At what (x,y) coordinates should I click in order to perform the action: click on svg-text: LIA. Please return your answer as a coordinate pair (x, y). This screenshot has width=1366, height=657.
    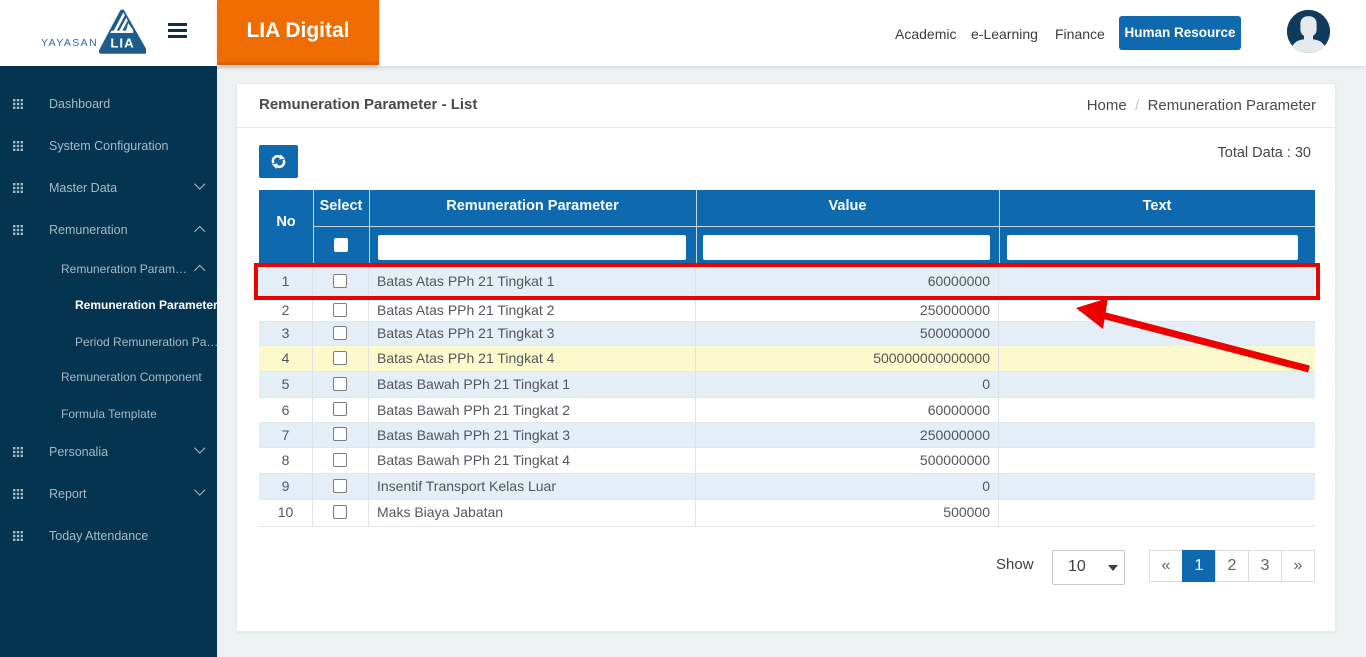
    Looking at the image, I should click on (122, 43).